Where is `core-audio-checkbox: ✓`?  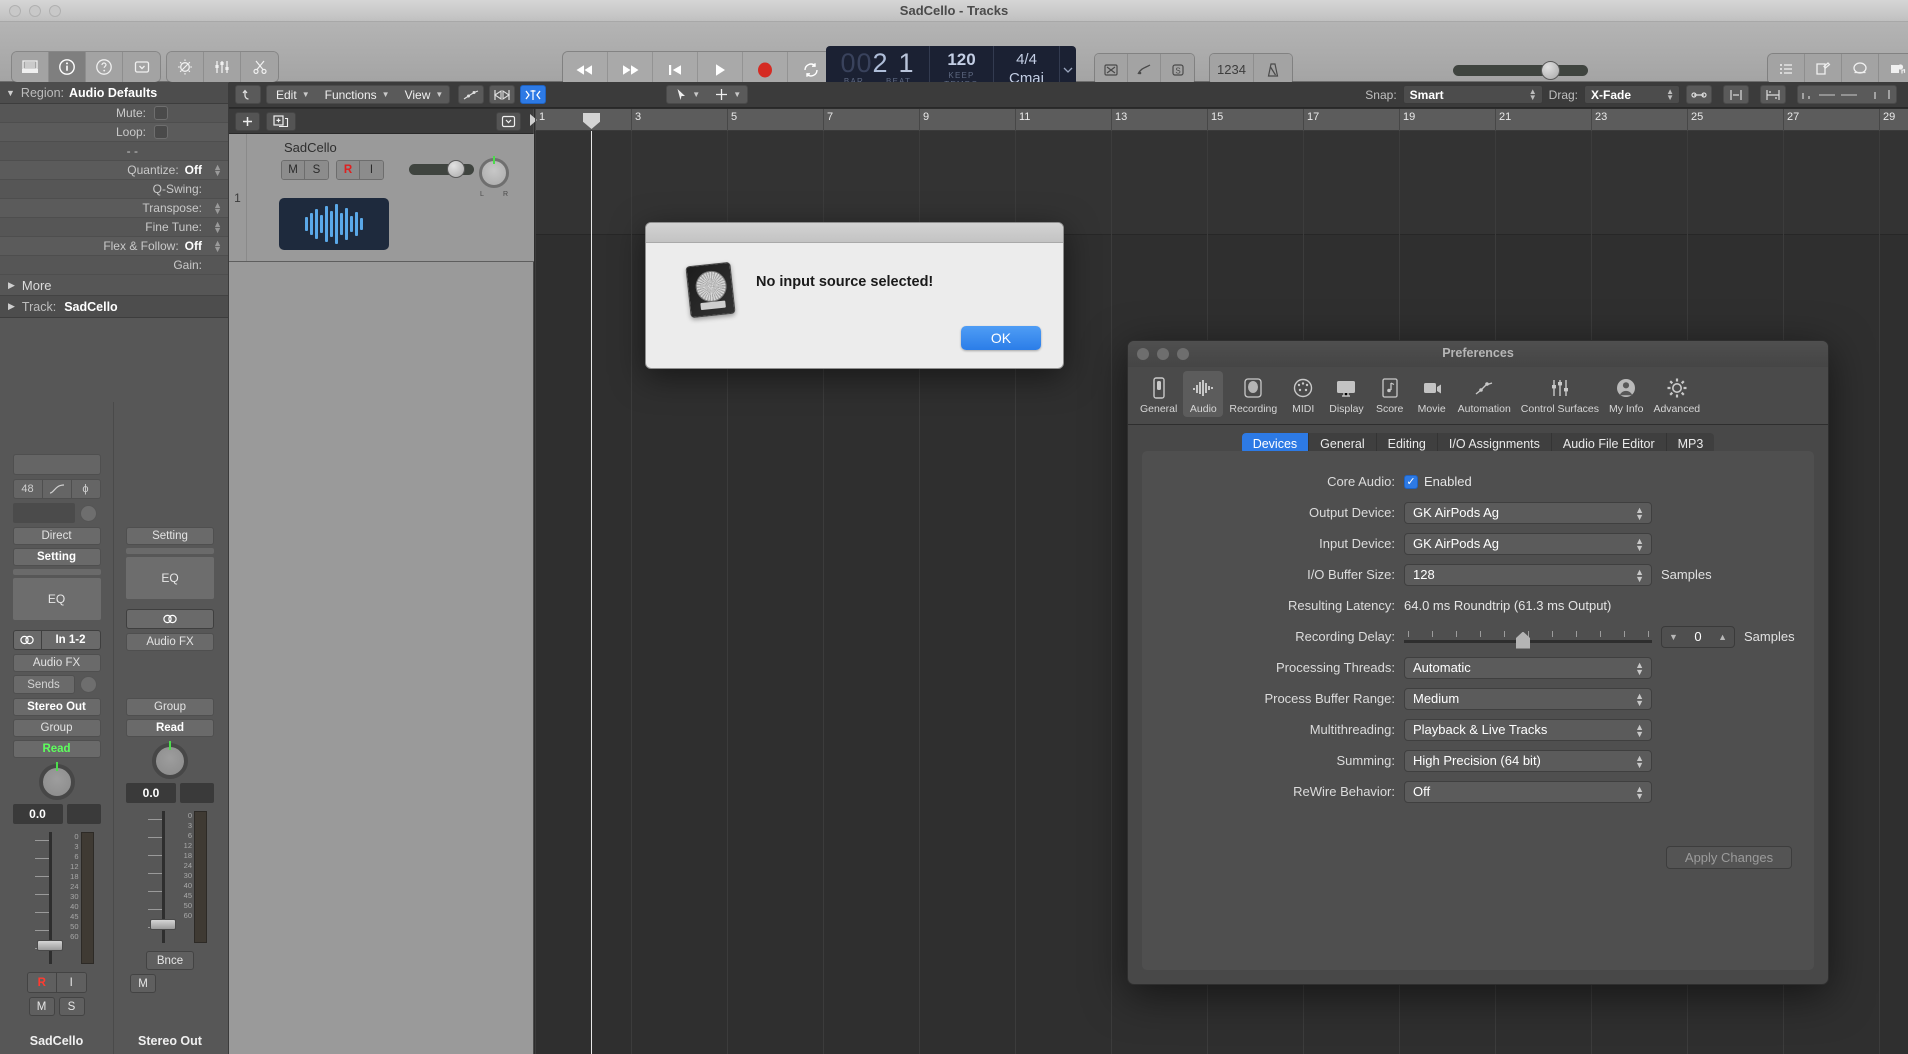 core-audio-checkbox: ✓ is located at coordinates (1411, 481).